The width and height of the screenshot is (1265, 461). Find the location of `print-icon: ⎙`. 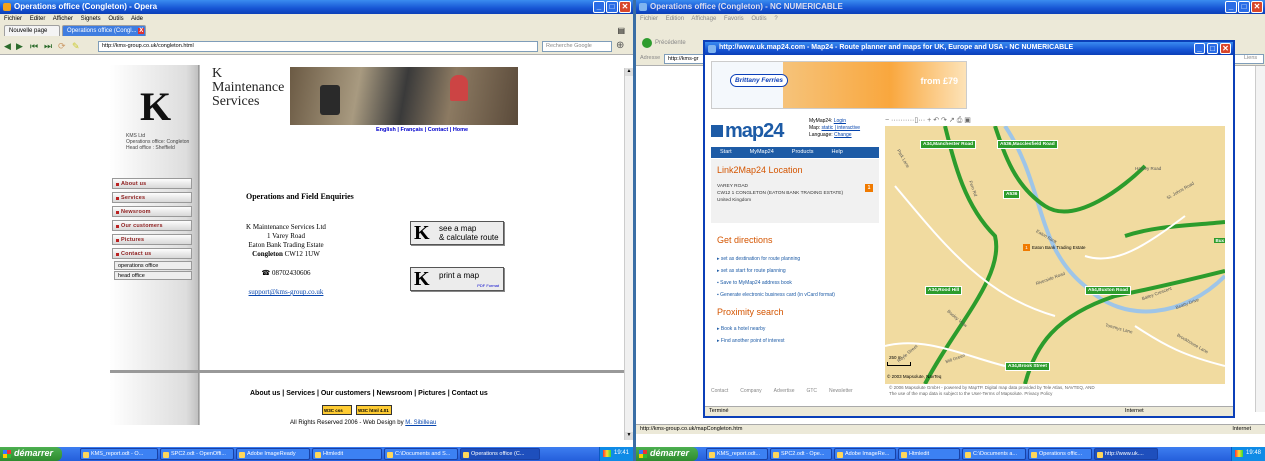

print-icon: ⎙ is located at coordinates (960, 120).